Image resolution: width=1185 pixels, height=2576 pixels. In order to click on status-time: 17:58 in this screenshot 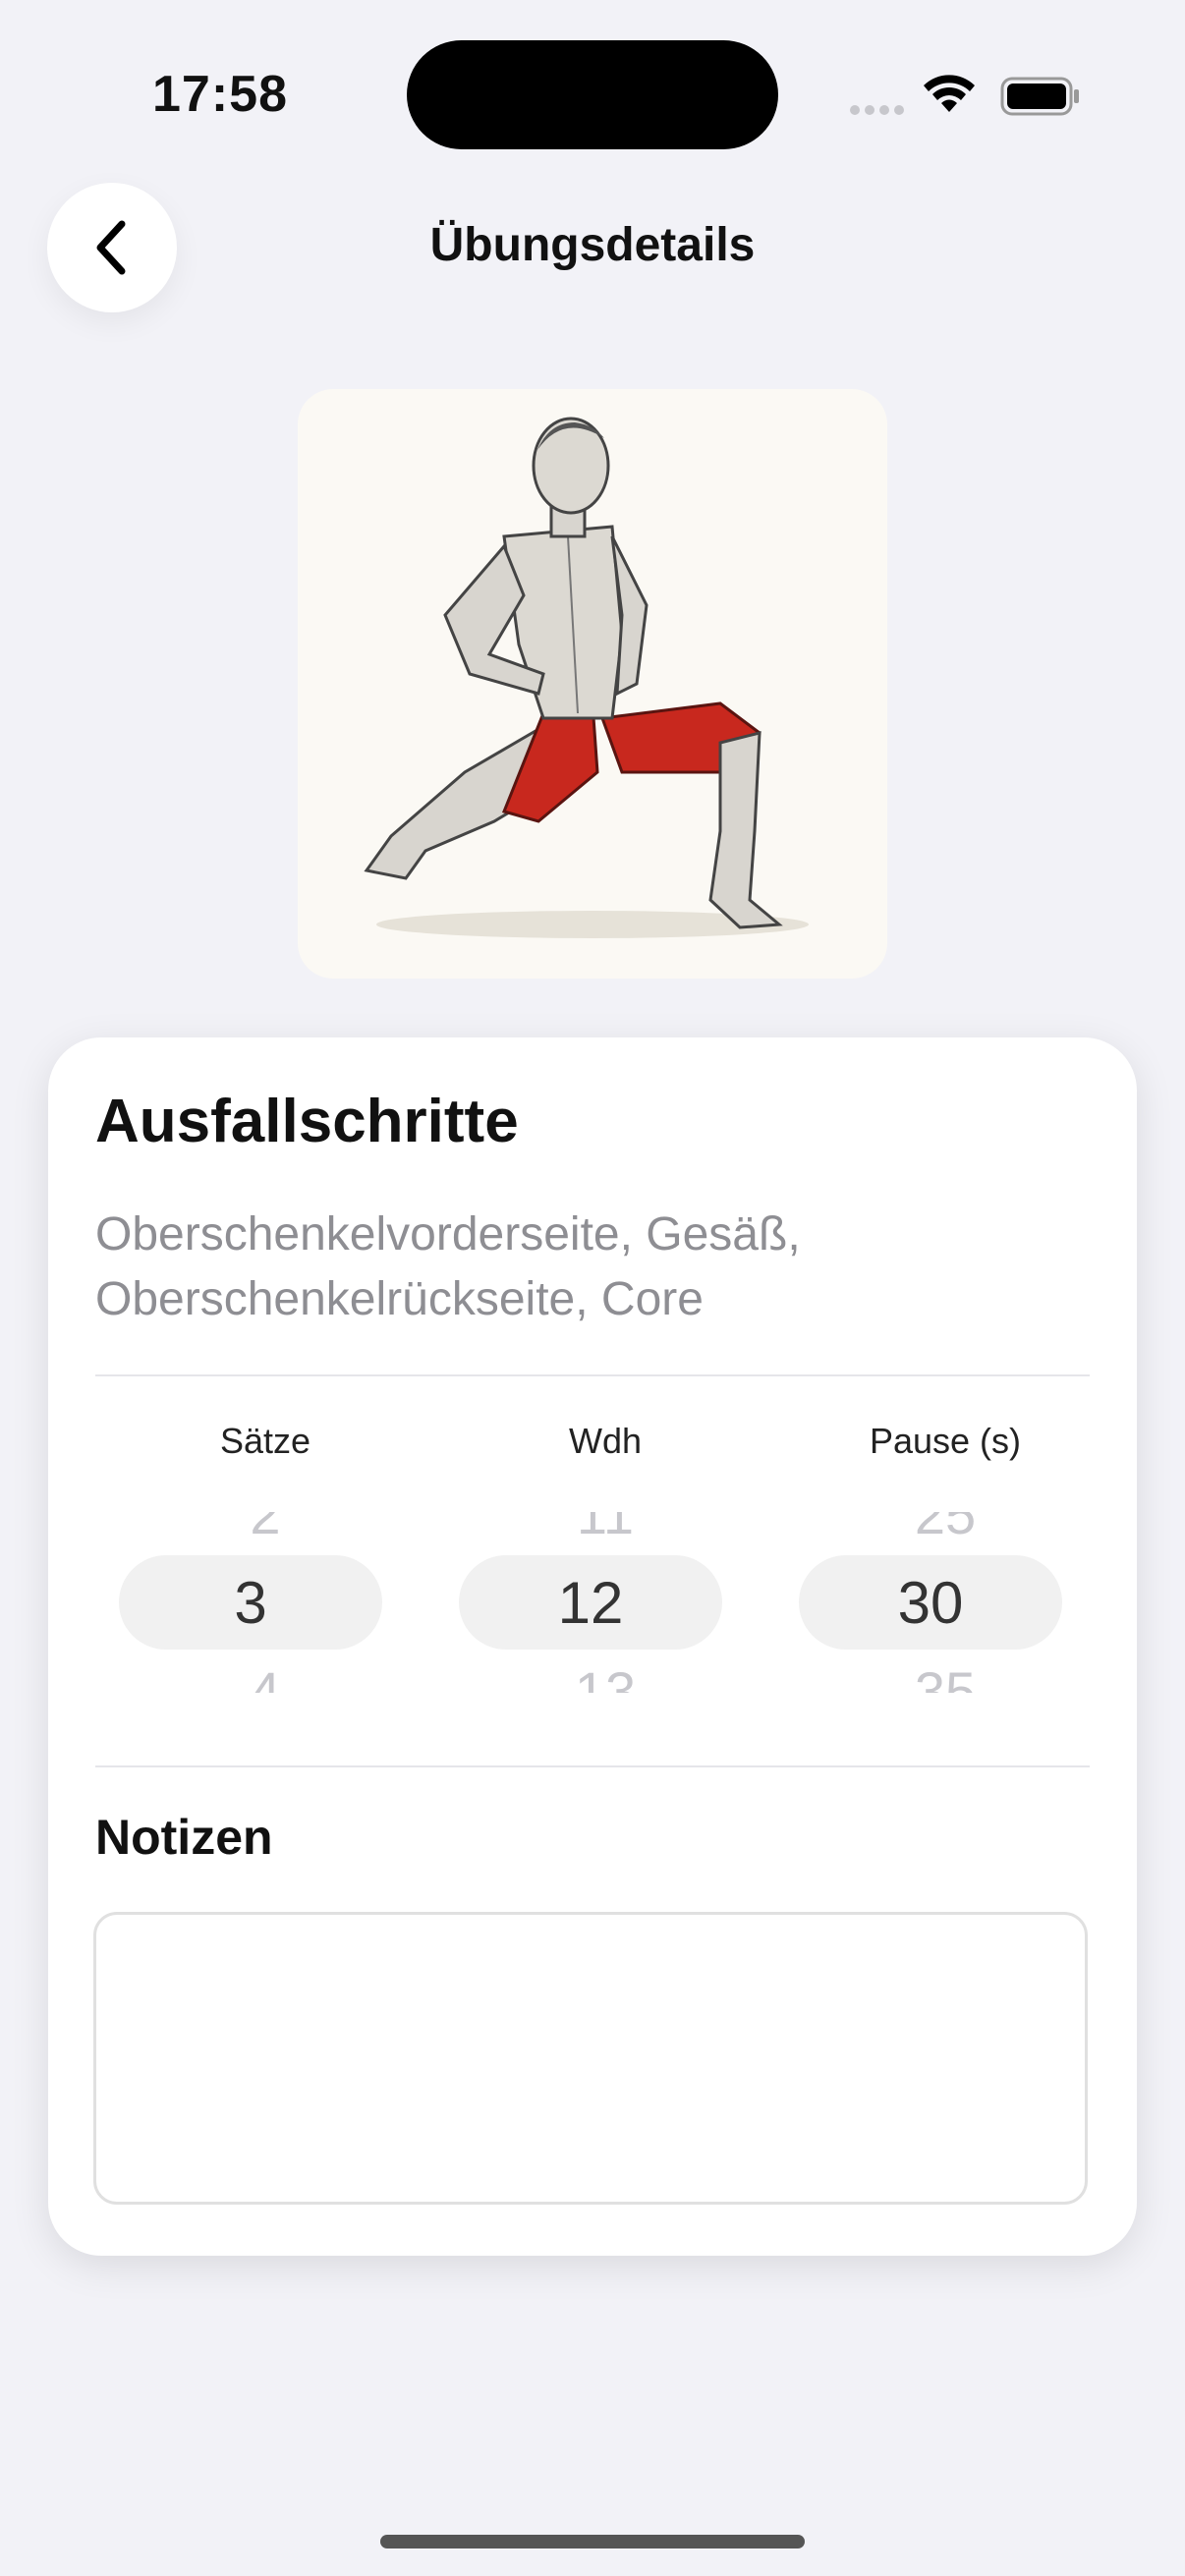, I will do `click(220, 94)`.